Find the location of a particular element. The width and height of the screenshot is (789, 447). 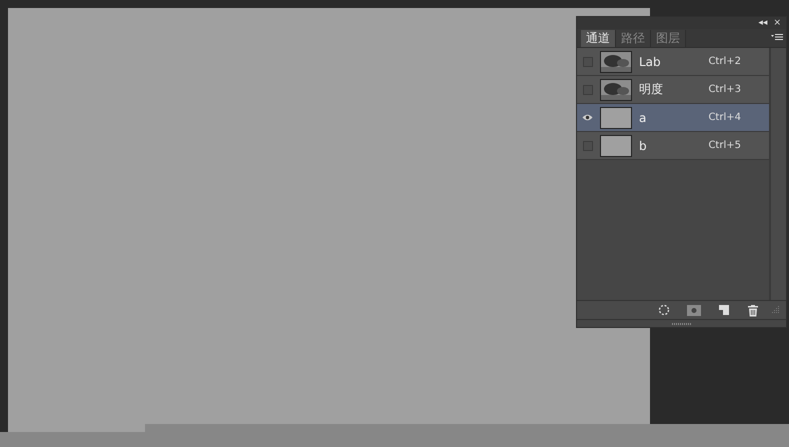

collapse-button: ◂◂ is located at coordinates (763, 23).